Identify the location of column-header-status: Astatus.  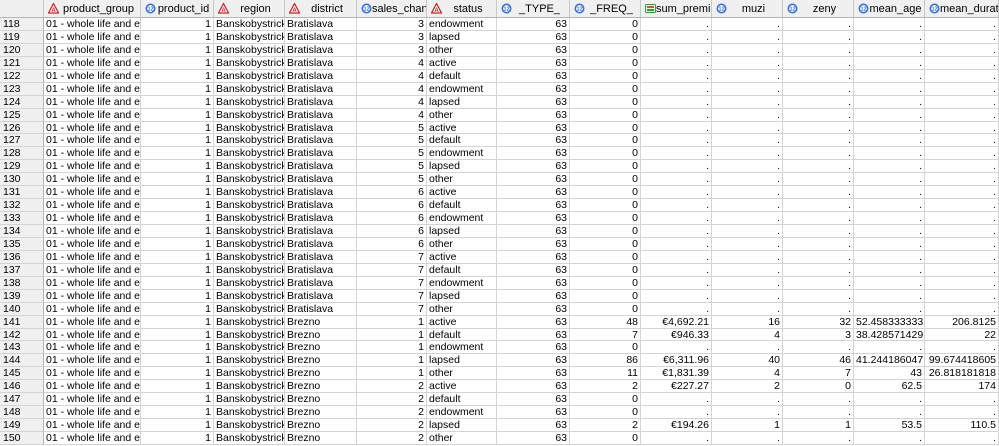
(462, 8).